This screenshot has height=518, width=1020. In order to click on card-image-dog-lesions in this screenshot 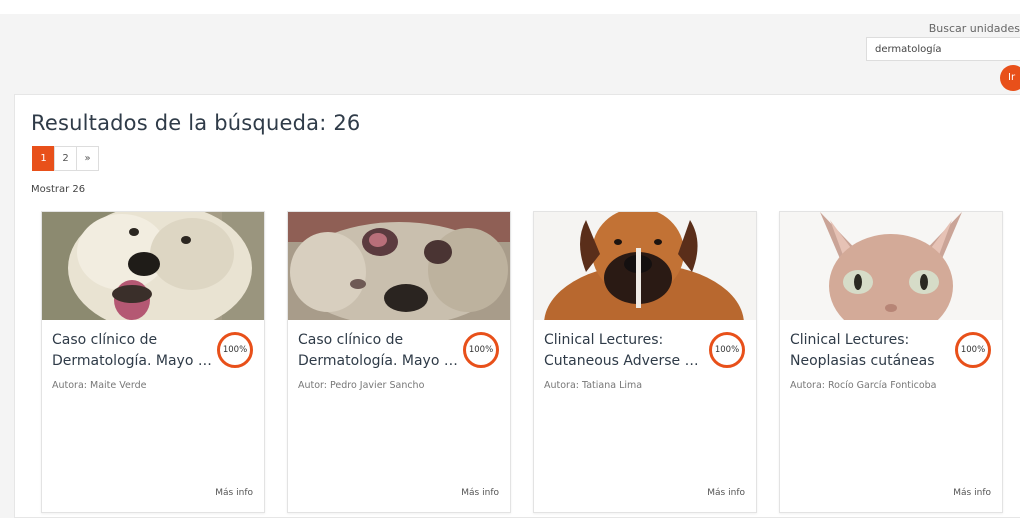, I will do `click(399, 266)`.